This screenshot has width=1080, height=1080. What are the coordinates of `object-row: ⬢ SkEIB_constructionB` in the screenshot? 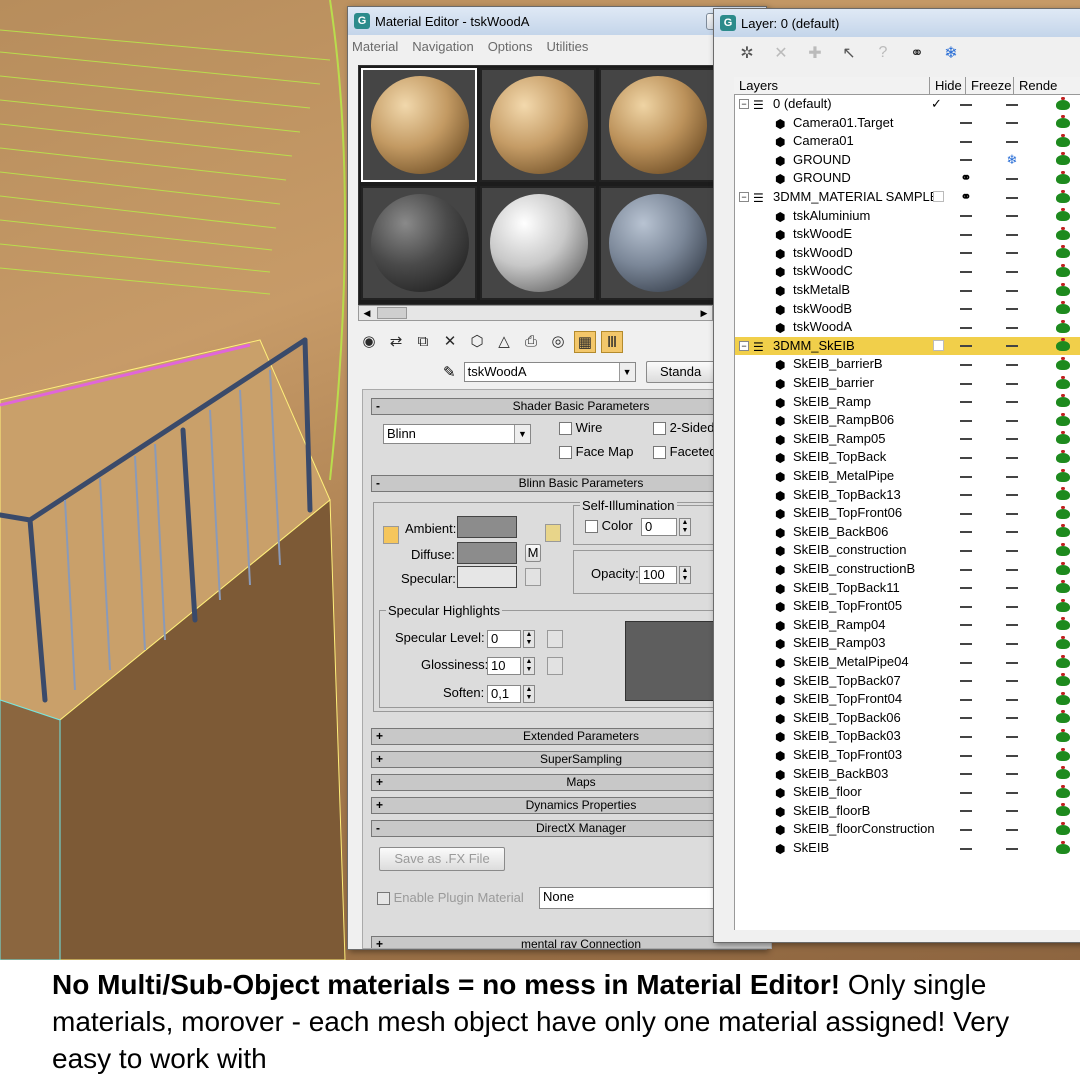 It's located at (907, 569).